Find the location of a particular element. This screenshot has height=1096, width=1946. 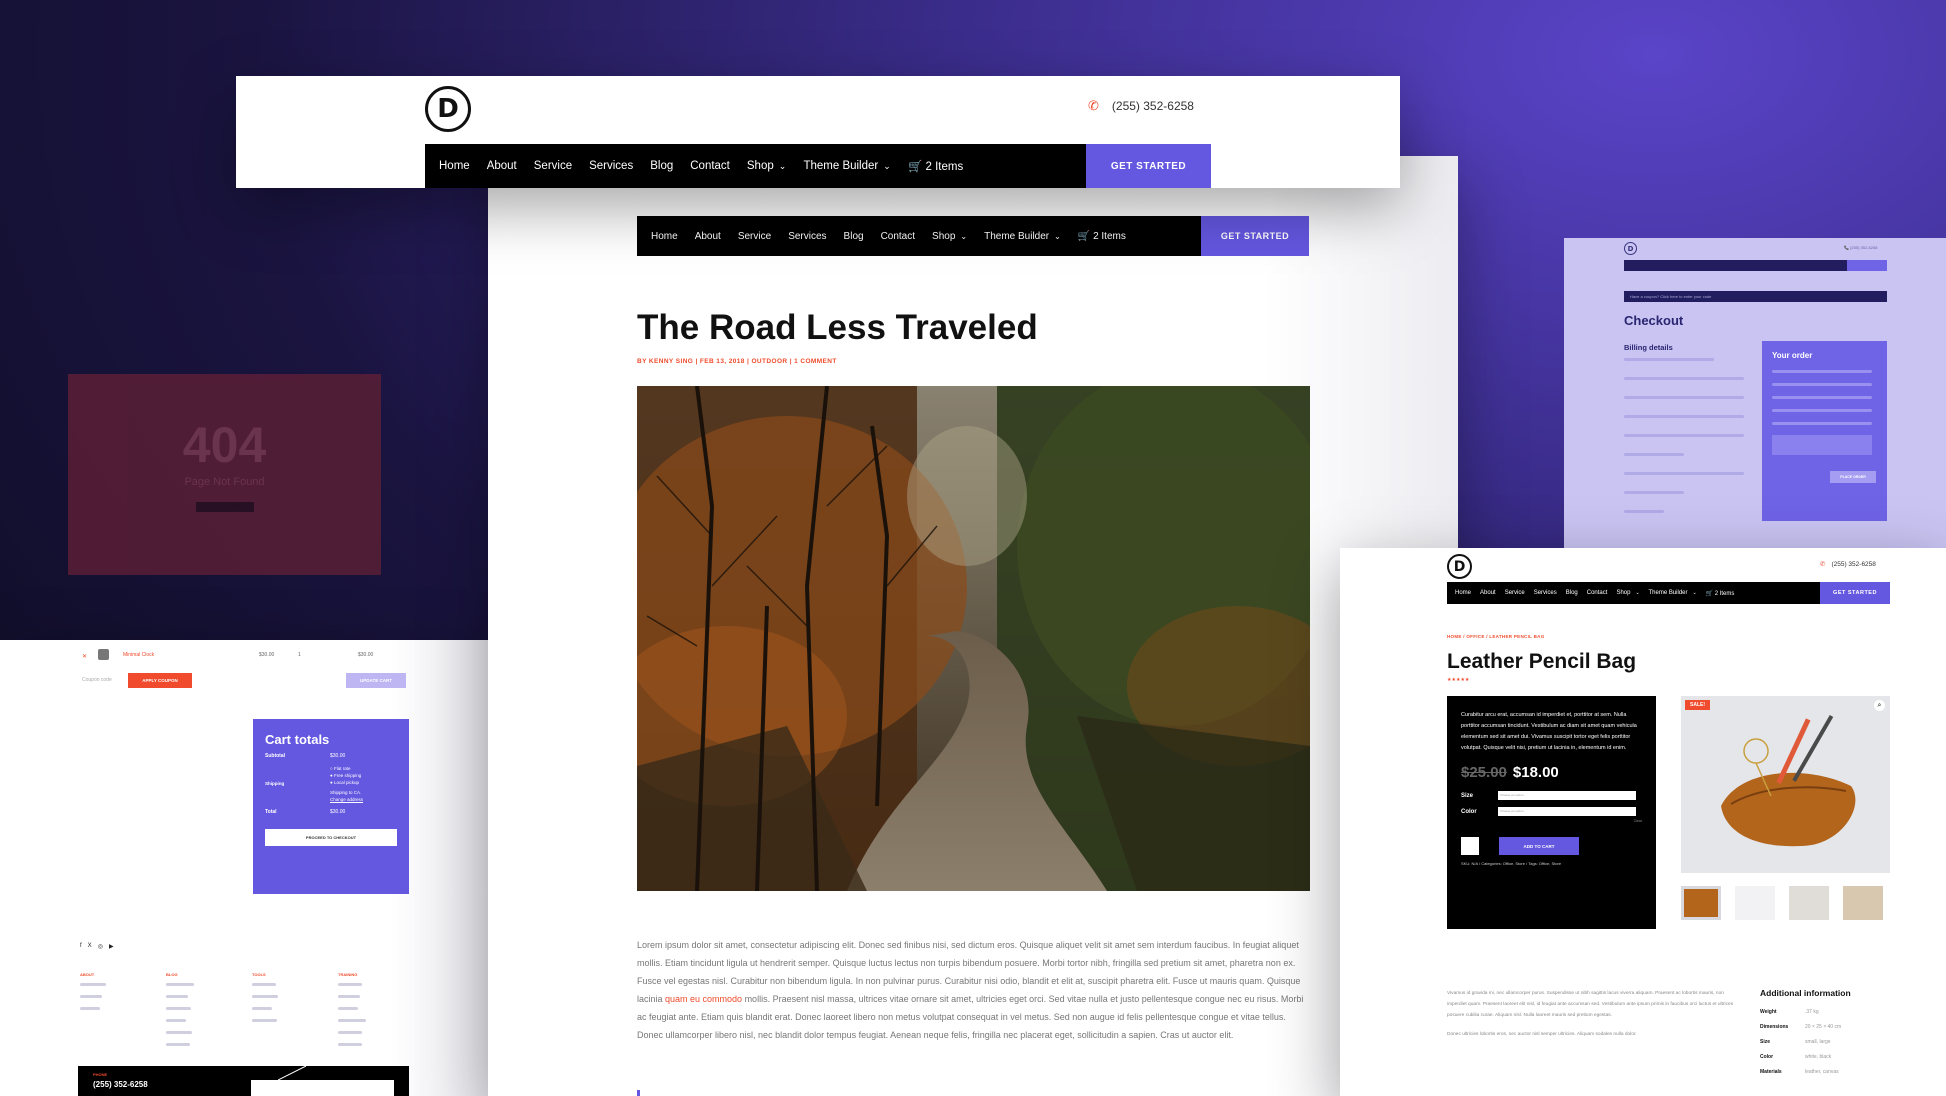

footer-heading: ABOUT is located at coordinates (87, 974).